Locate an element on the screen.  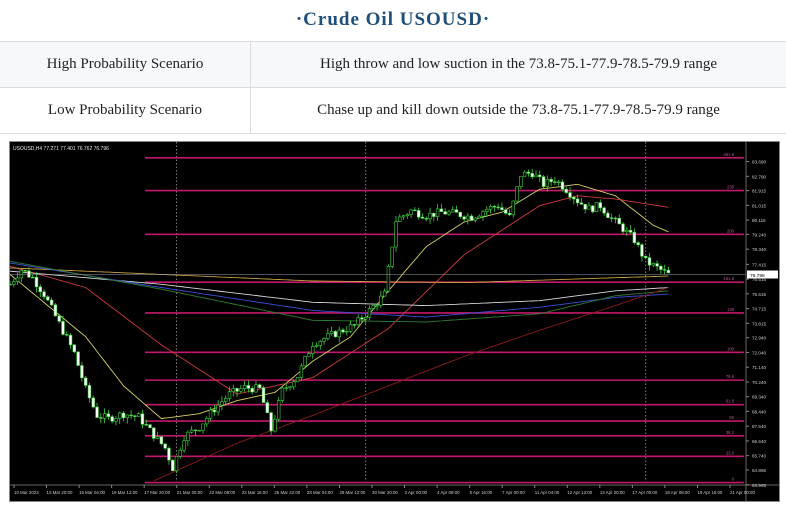
y-tick-label: 72.040 is located at coordinates (759, 352).